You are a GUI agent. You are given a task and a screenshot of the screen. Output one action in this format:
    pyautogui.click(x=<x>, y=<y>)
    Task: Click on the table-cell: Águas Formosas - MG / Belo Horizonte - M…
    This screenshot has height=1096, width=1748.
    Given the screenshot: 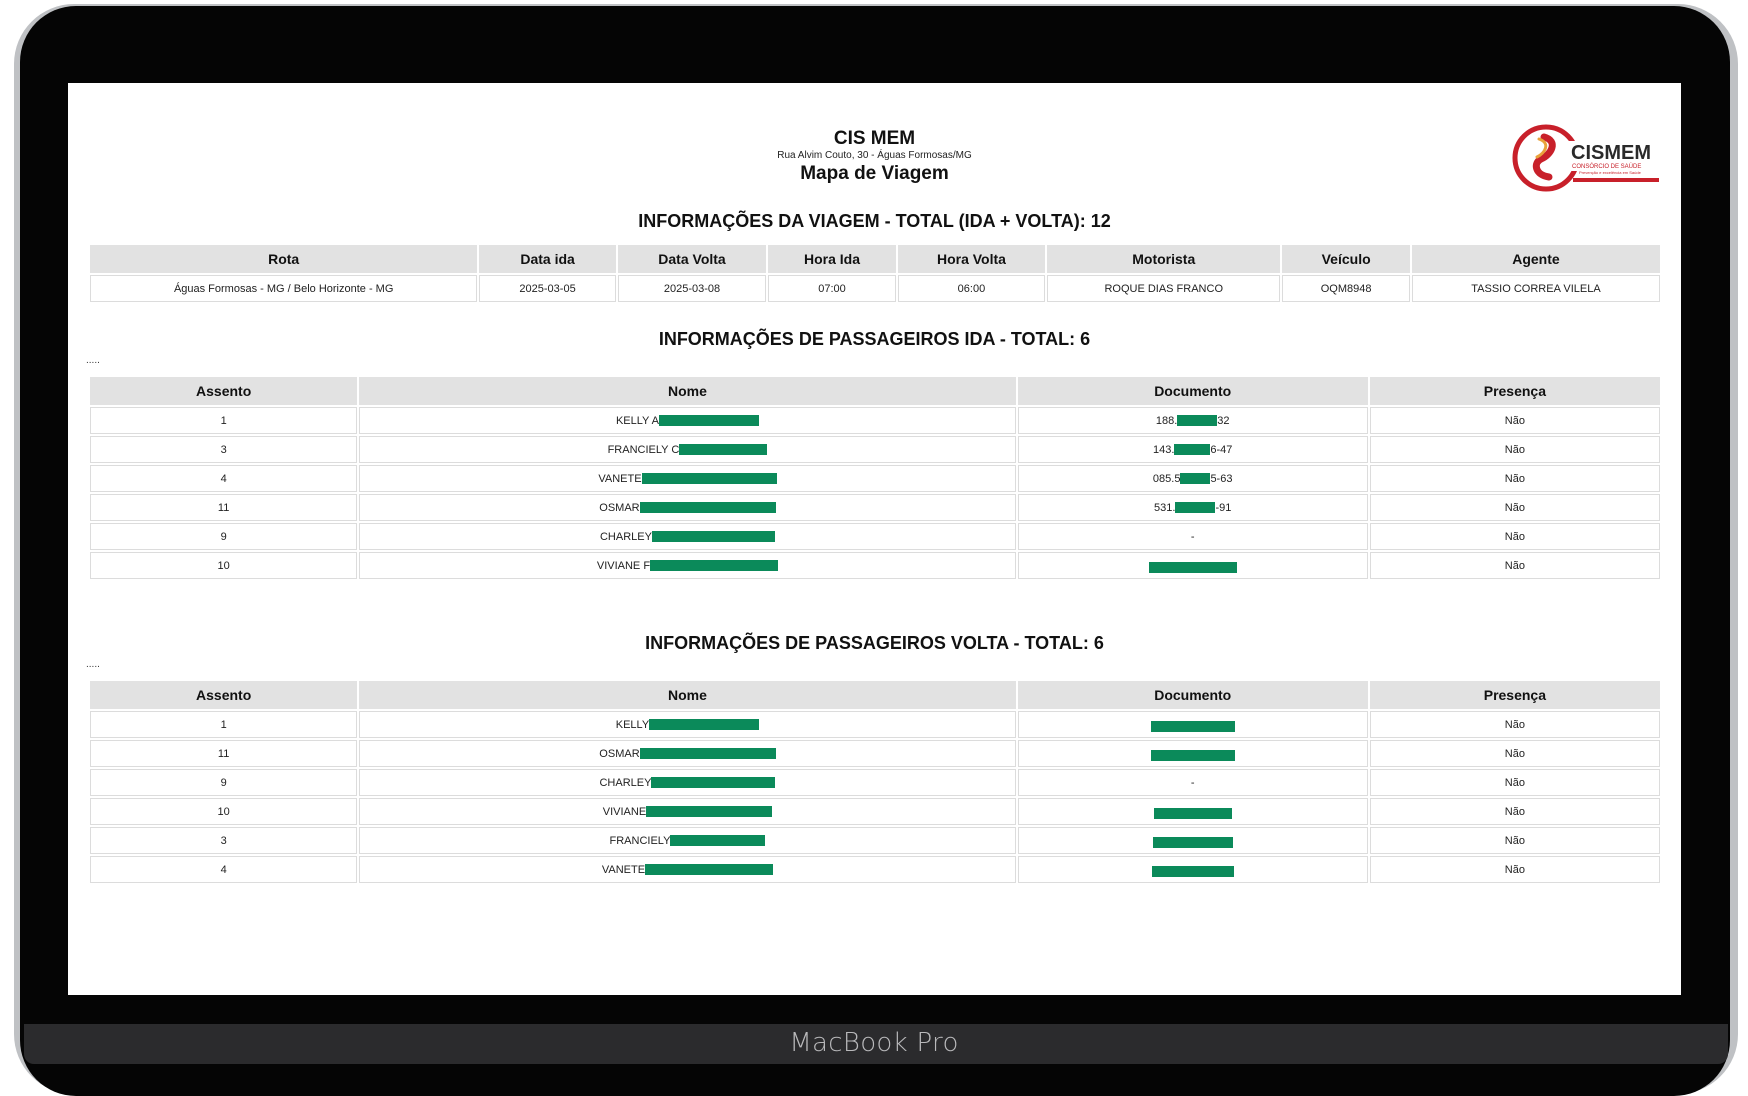 What is the action you would take?
    pyautogui.click(x=284, y=288)
    